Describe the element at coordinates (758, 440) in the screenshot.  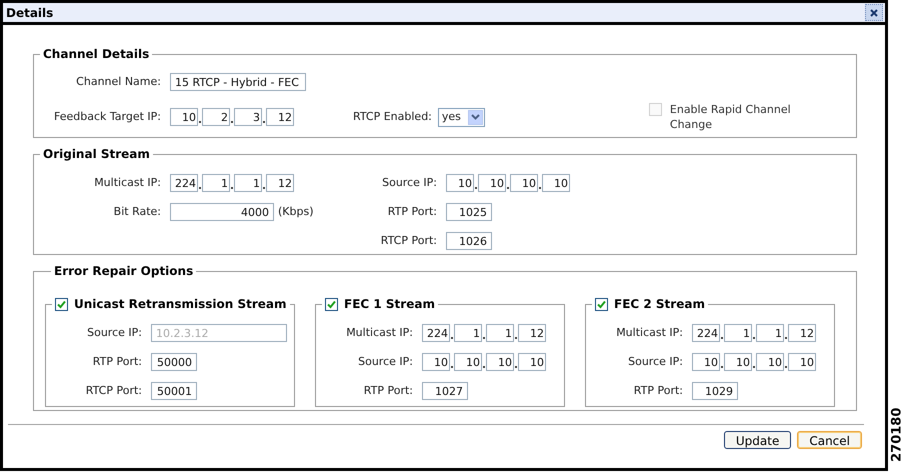
I see `dialog-button: Update` at that location.